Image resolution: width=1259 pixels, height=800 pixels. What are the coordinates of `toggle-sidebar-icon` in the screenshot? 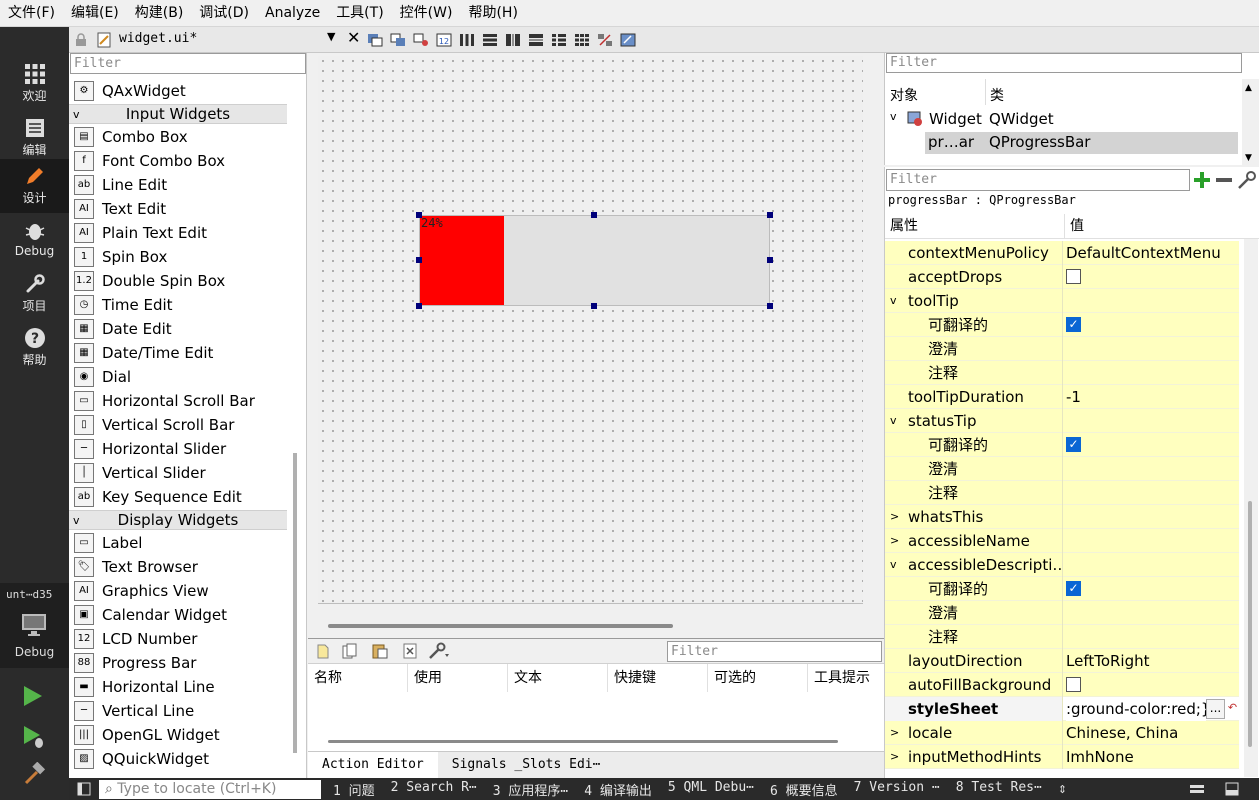 It's located at (84, 789).